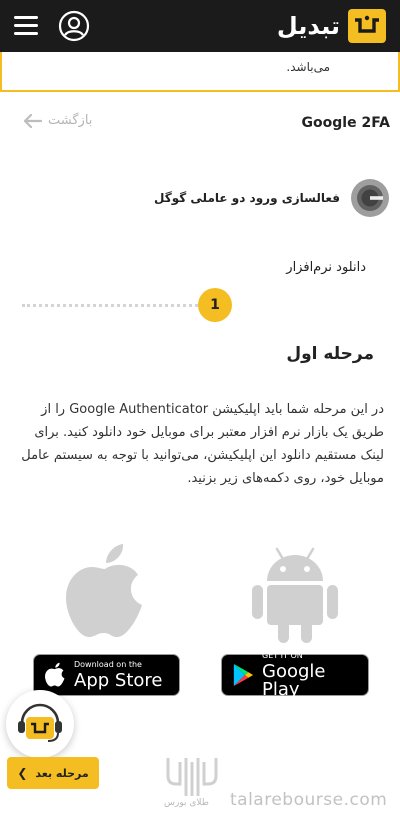 The image size is (400, 816). I want to click on watermark-site: talarebourse.com, so click(309, 800).